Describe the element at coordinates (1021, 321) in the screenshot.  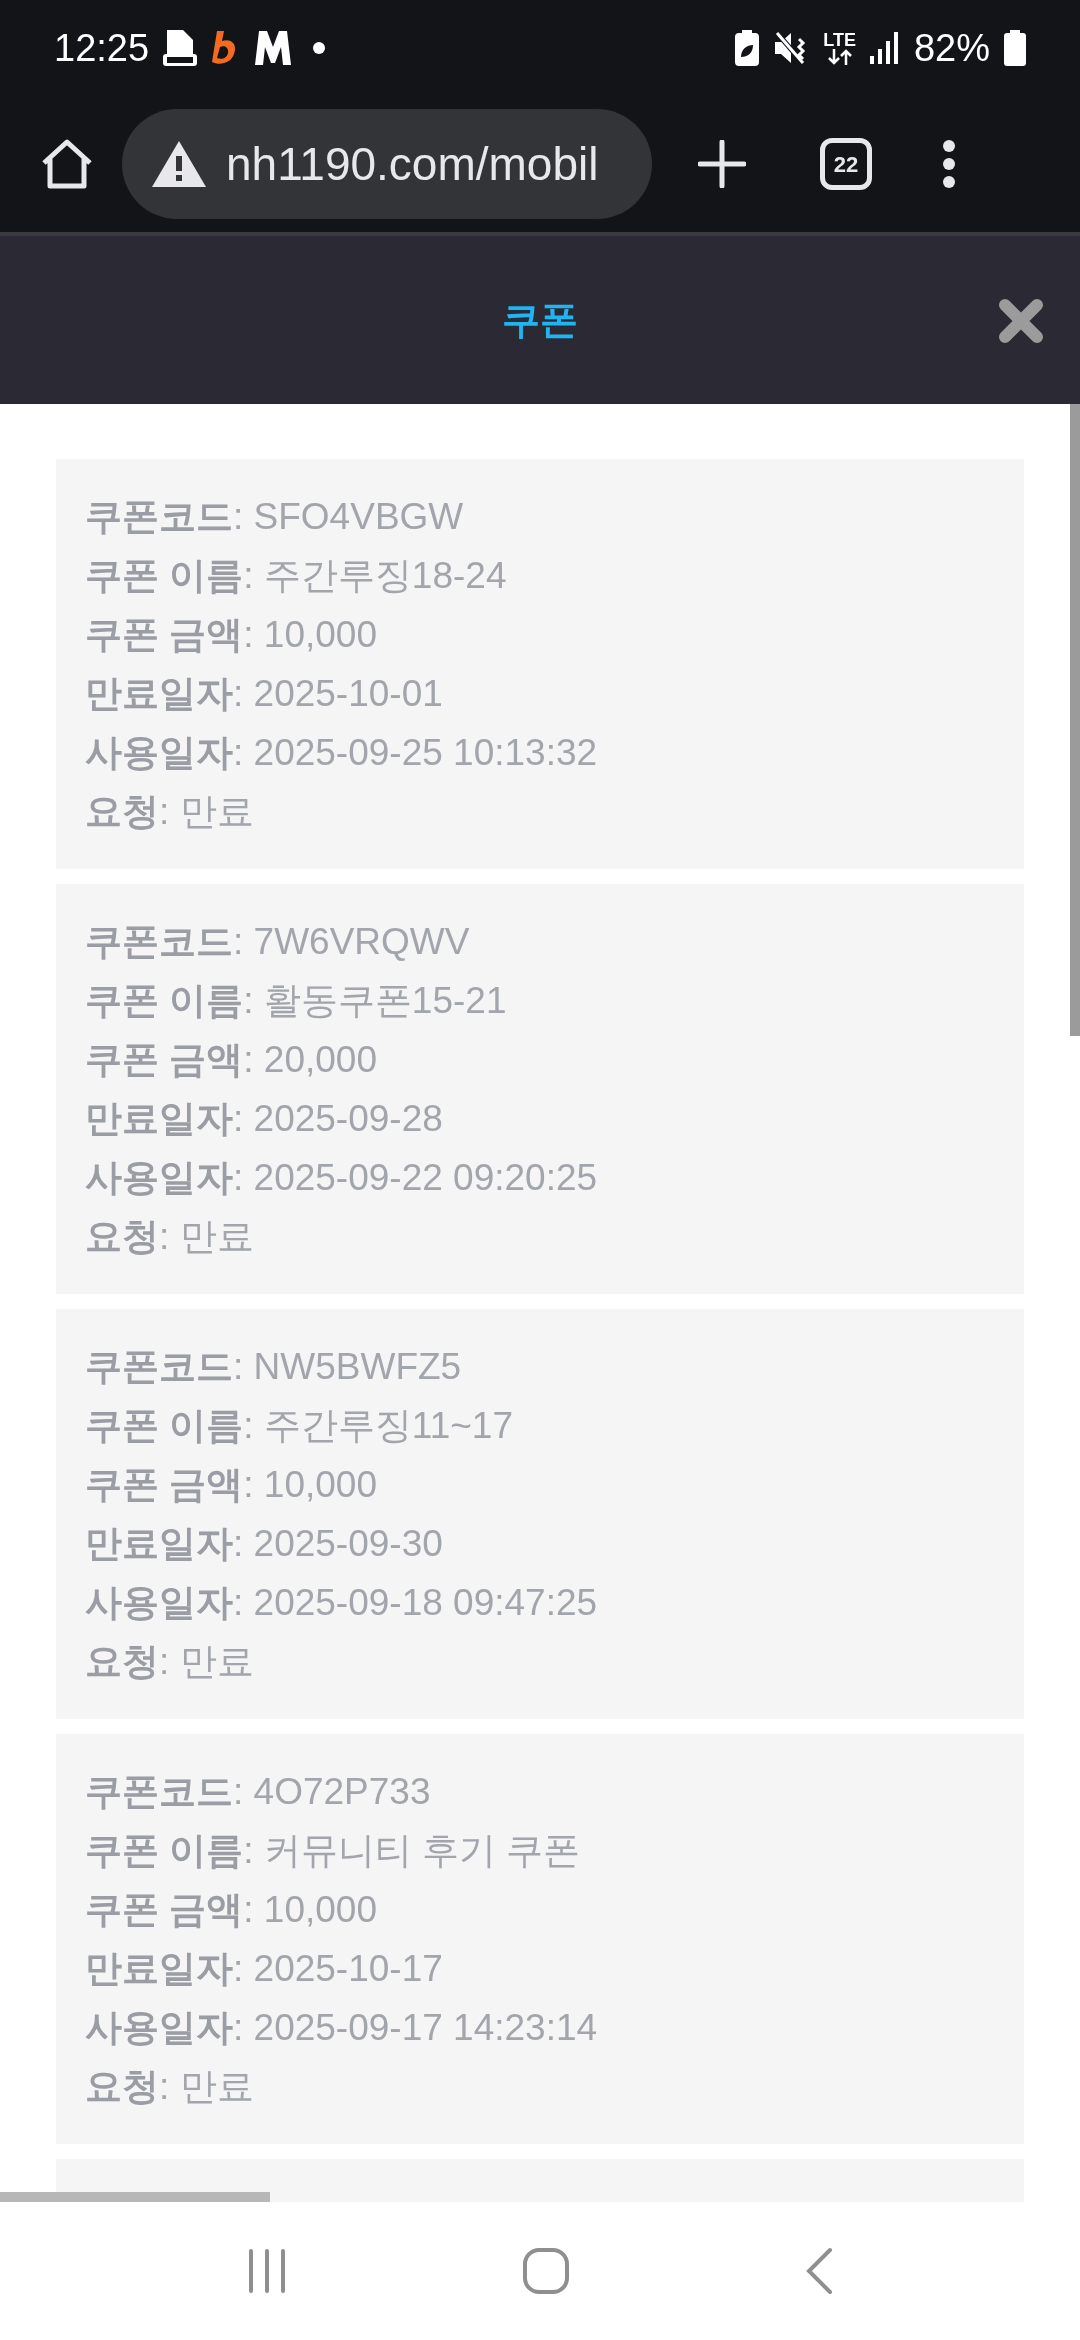
I see `close-button` at that location.